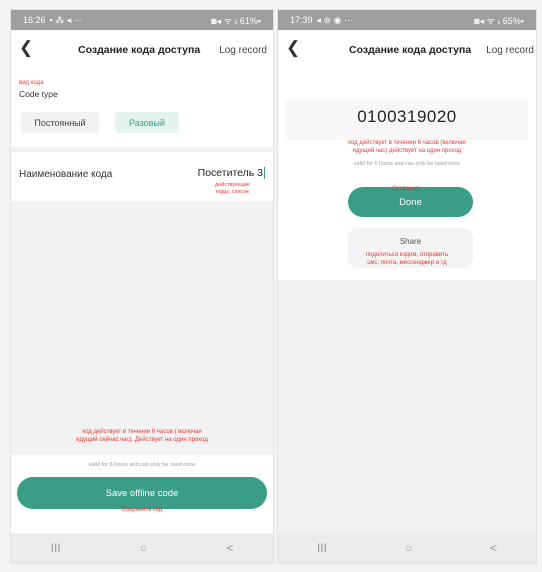  Describe the element at coordinates (232, 192) in the screenshot. I see `annotation-line: коды, список` at that location.